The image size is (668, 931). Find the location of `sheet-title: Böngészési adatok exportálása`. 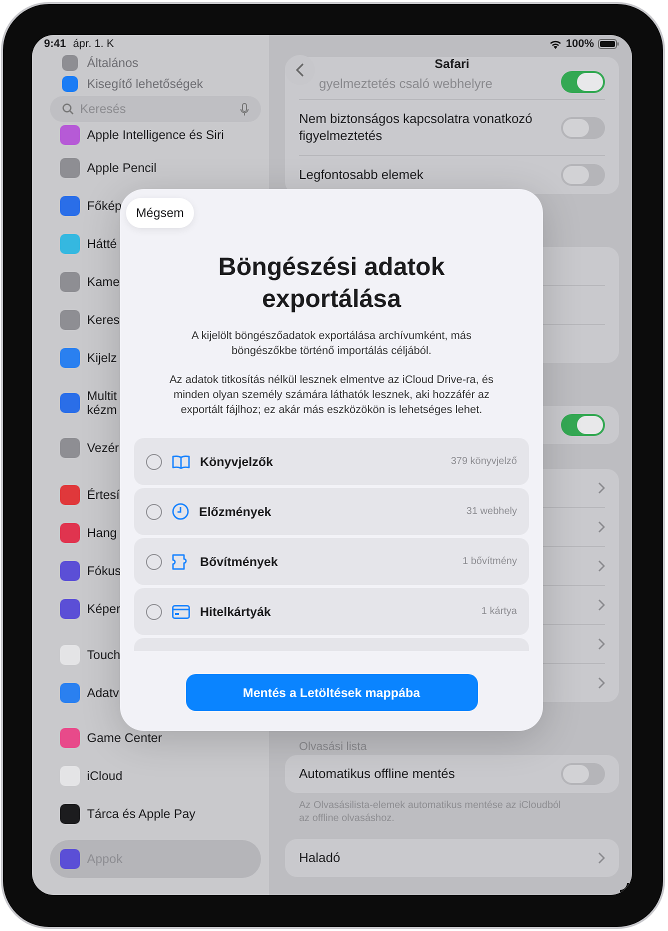

sheet-title: Böngészési adatok exportálása is located at coordinates (331, 283).